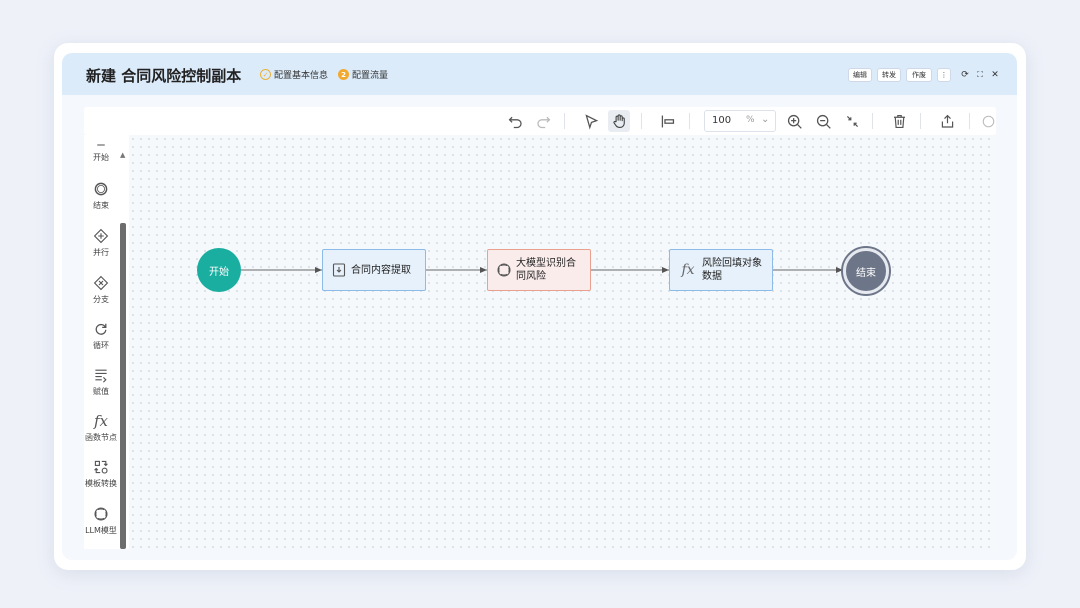  I want to click on palette-item-assign: 赋值, so click(101, 381).